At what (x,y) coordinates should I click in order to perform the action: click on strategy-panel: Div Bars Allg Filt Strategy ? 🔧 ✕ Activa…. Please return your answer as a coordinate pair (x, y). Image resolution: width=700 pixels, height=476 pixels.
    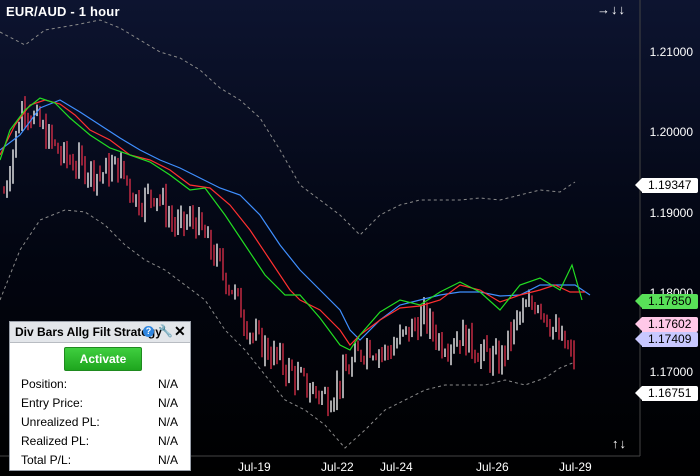
    Looking at the image, I should click on (100, 396).